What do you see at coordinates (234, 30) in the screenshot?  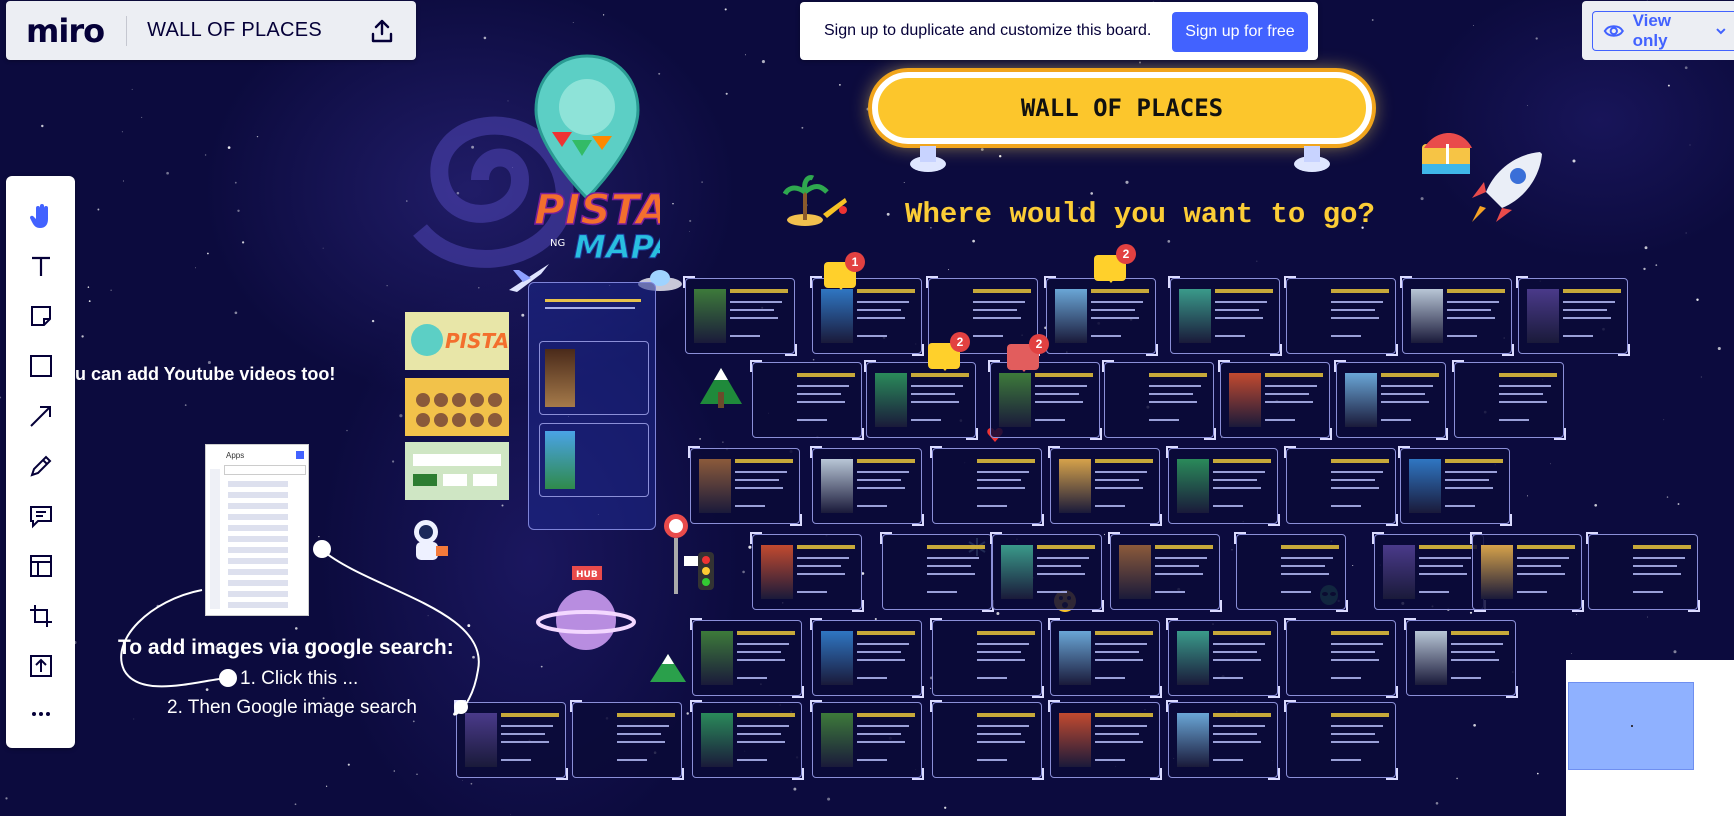 I see `board-name: WALL OF PLACES` at bounding box center [234, 30].